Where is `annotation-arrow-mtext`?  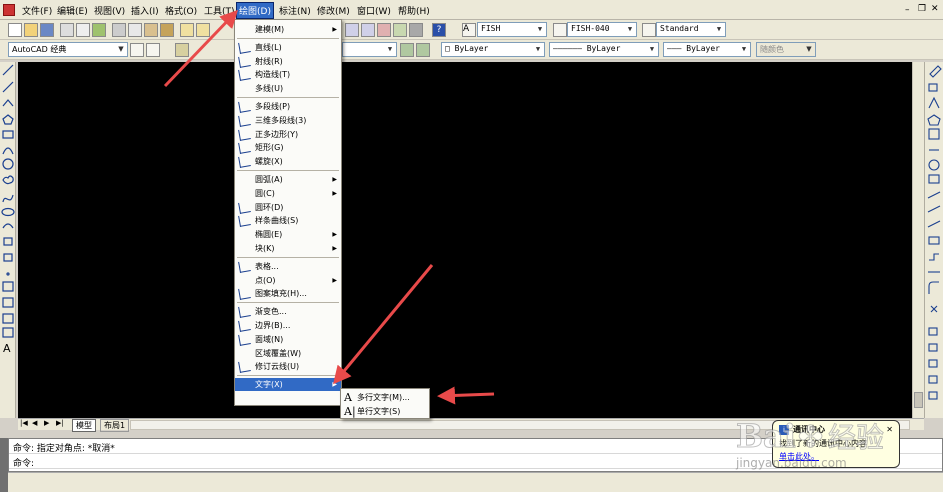 annotation-arrow-mtext is located at coordinates (466, 395).